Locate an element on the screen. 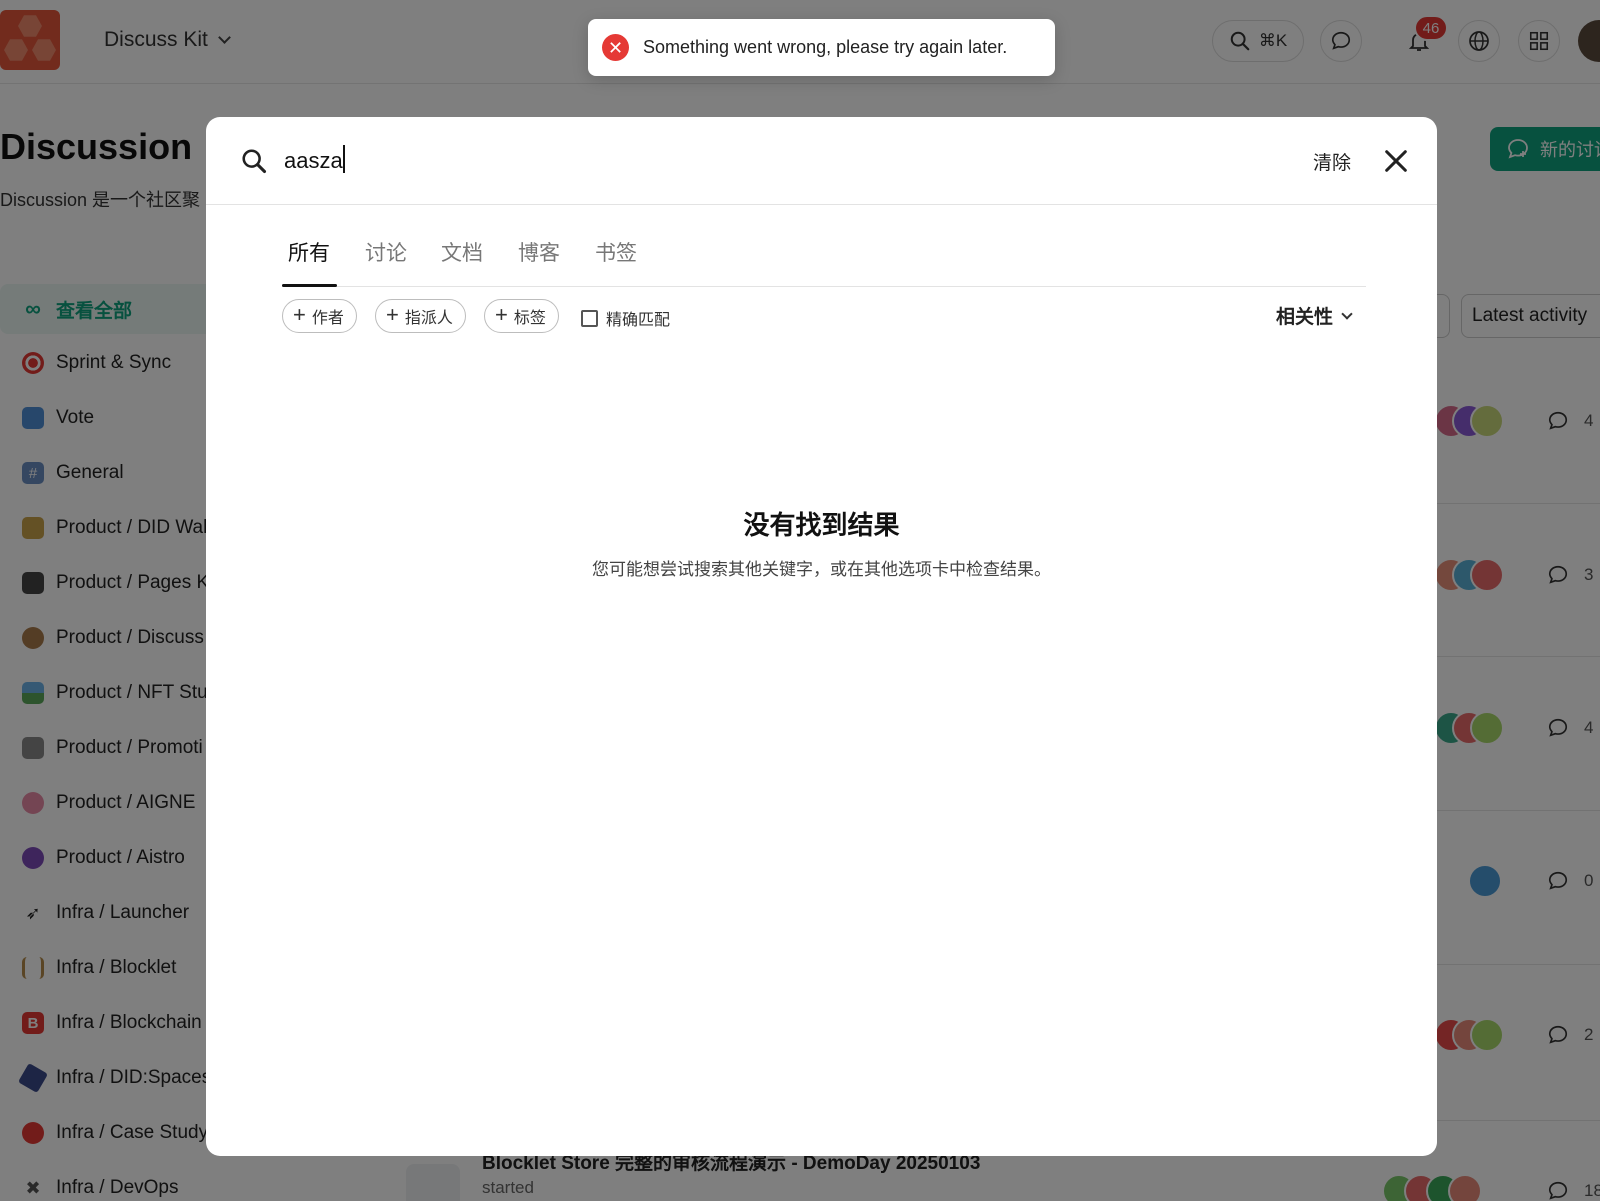 The image size is (1600, 1201). sort-dropdown-label: 相关性 is located at coordinates (1305, 317).